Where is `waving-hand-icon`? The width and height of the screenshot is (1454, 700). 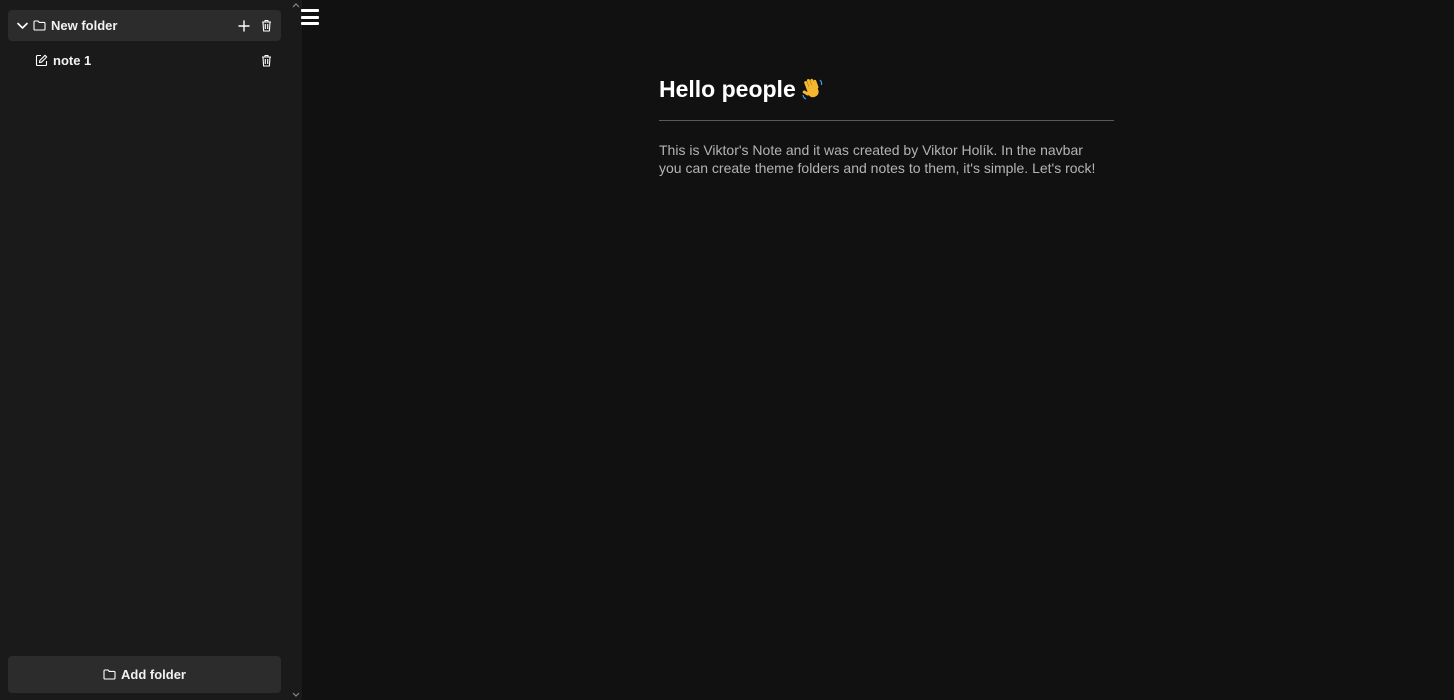
waving-hand-icon is located at coordinates (813, 89).